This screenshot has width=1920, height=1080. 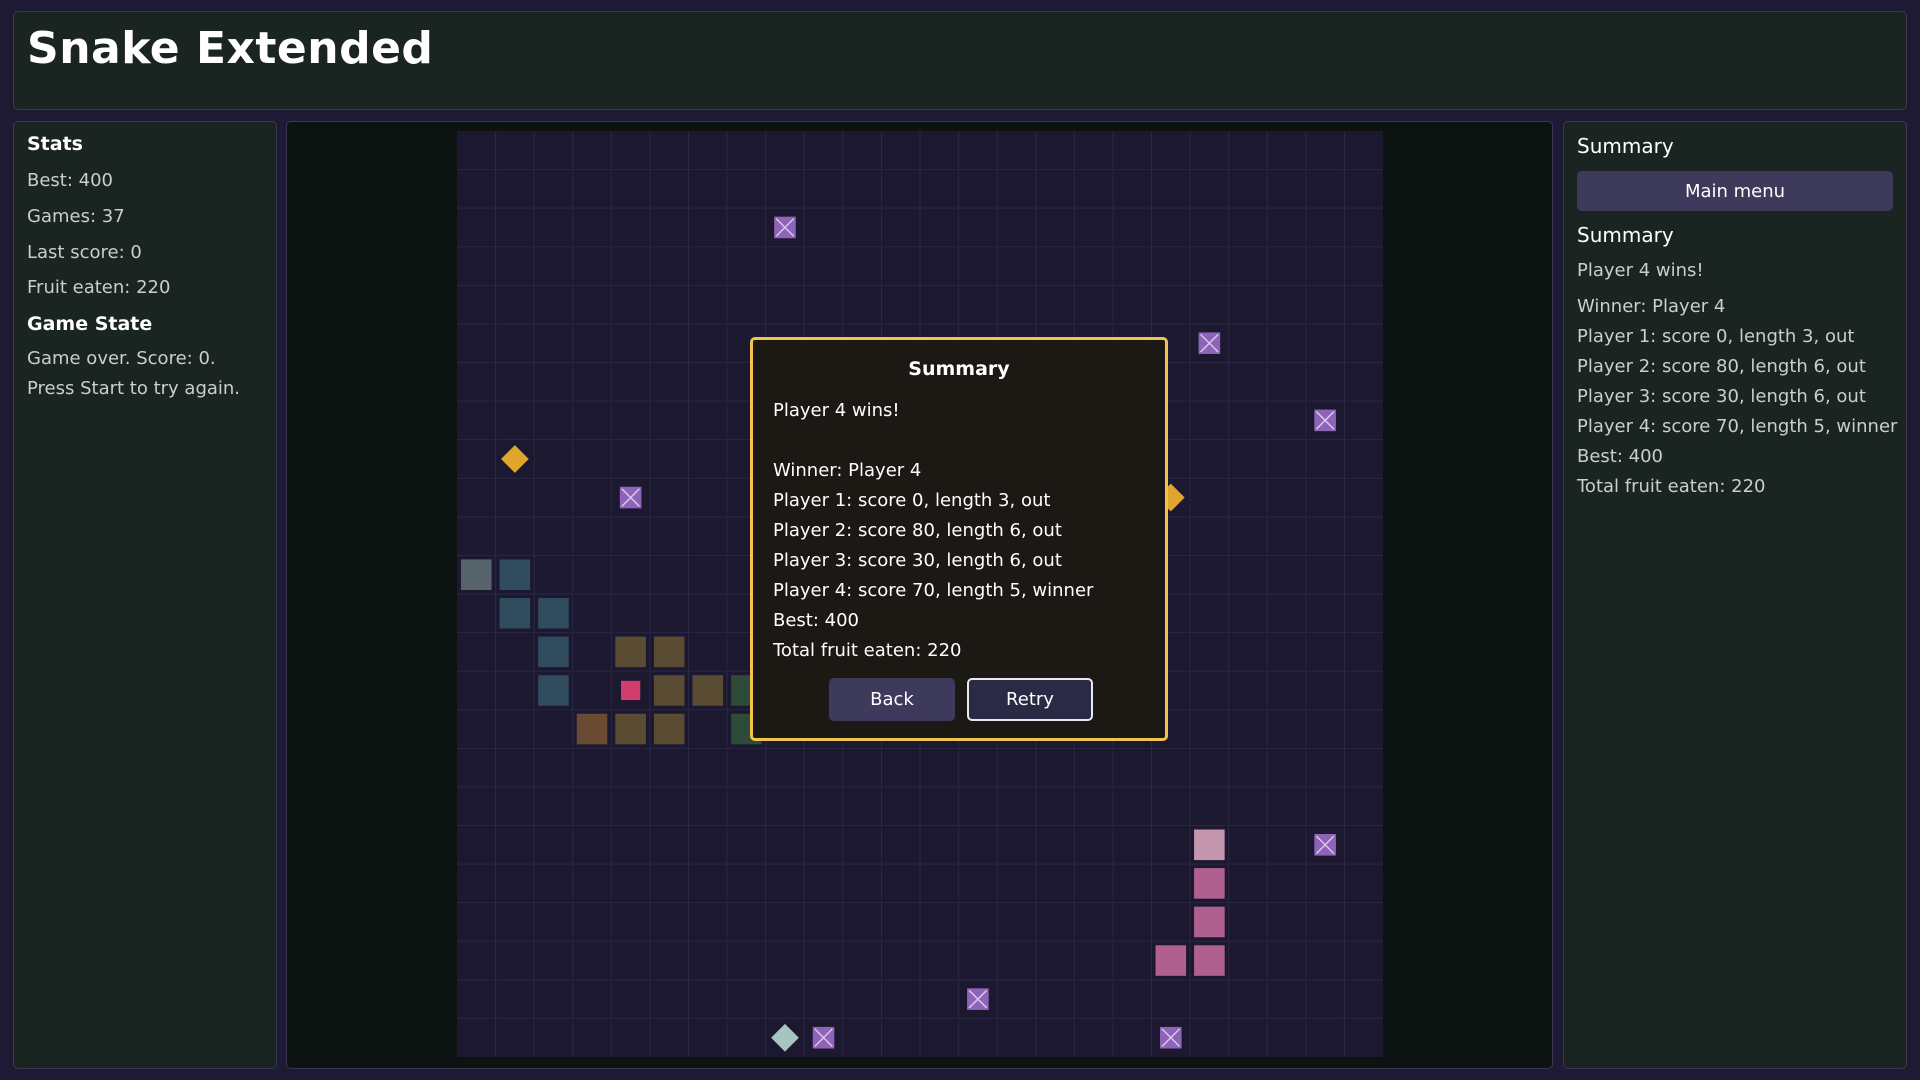 I want to click on summary-line: Player 1: score 0, length 3, out, so click(x=1716, y=336).